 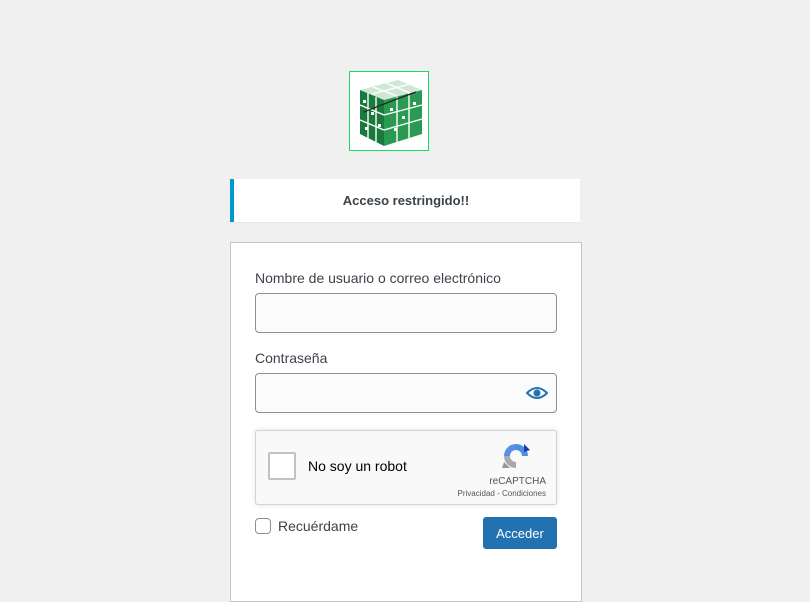 What do you see at coordinates (520, 533) in the screenshot?
I see `login-submit-button: Acceder` at bounding box center [520, 533].